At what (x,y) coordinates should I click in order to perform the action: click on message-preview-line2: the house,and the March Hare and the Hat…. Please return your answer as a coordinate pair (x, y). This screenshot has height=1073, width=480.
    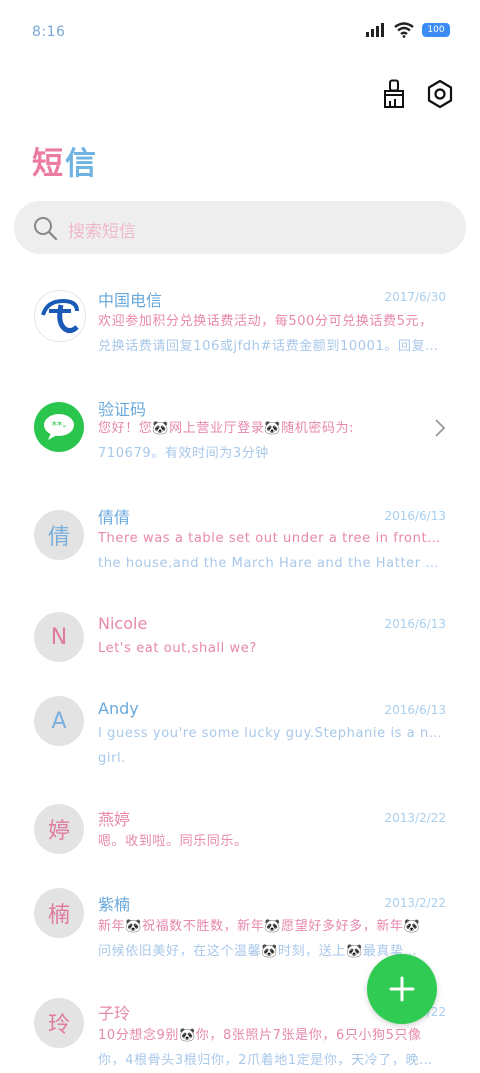
    Looking at the image, I should click on (271, 563).